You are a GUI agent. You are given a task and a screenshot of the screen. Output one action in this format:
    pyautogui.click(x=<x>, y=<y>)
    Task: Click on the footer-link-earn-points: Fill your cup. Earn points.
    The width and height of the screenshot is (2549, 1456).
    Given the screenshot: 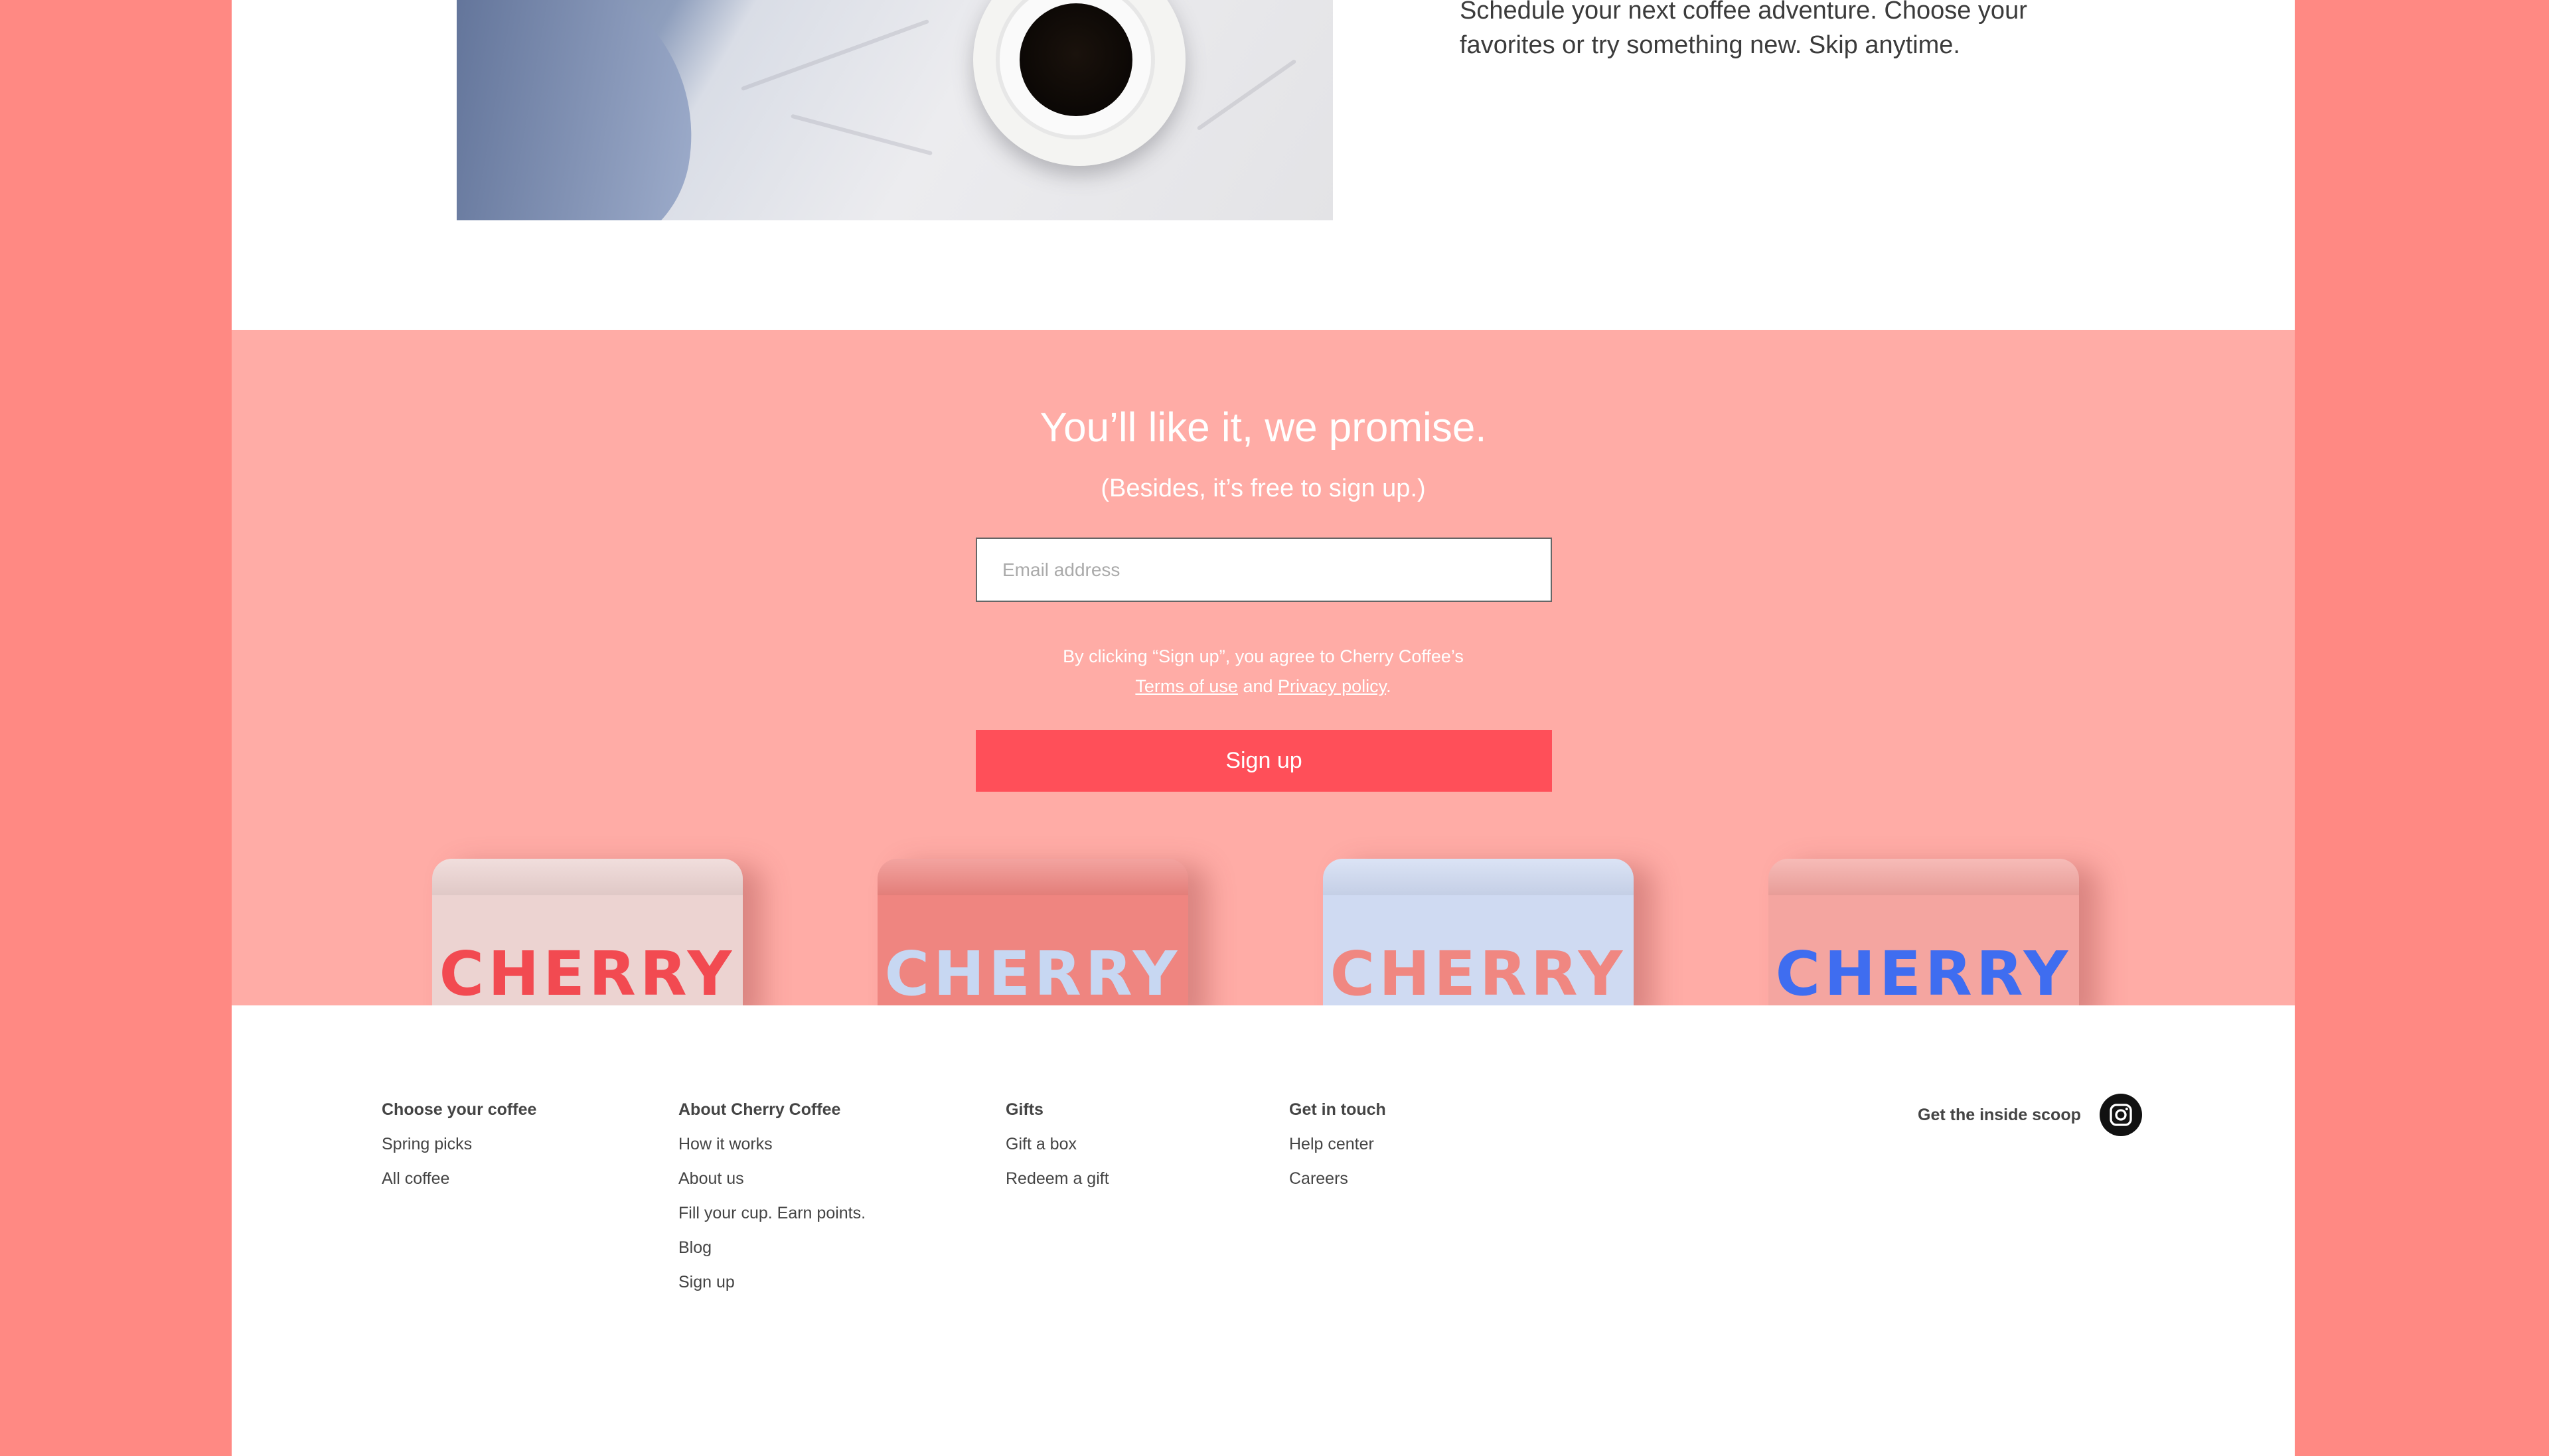 What is the action you would take?
    pyautogui.click(x=772, y=1213)
    